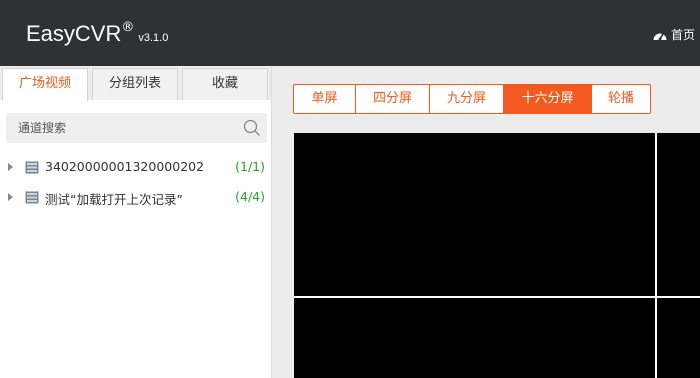  I want to click on tab-favorites: 收藏, so click(225, 84).